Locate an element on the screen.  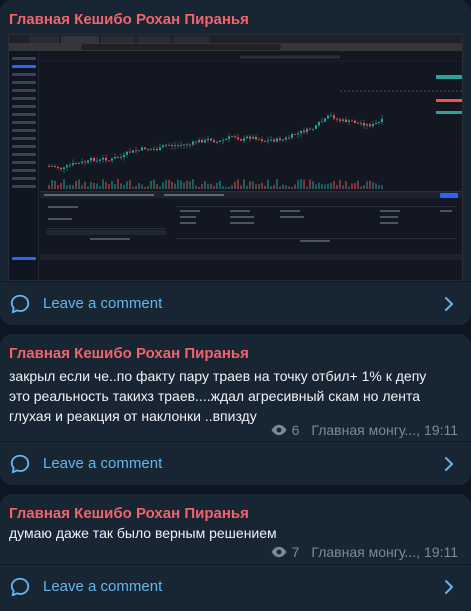
post-meta: 7 Главная монгу..., 19:11 is located at coordinates (364, 552).